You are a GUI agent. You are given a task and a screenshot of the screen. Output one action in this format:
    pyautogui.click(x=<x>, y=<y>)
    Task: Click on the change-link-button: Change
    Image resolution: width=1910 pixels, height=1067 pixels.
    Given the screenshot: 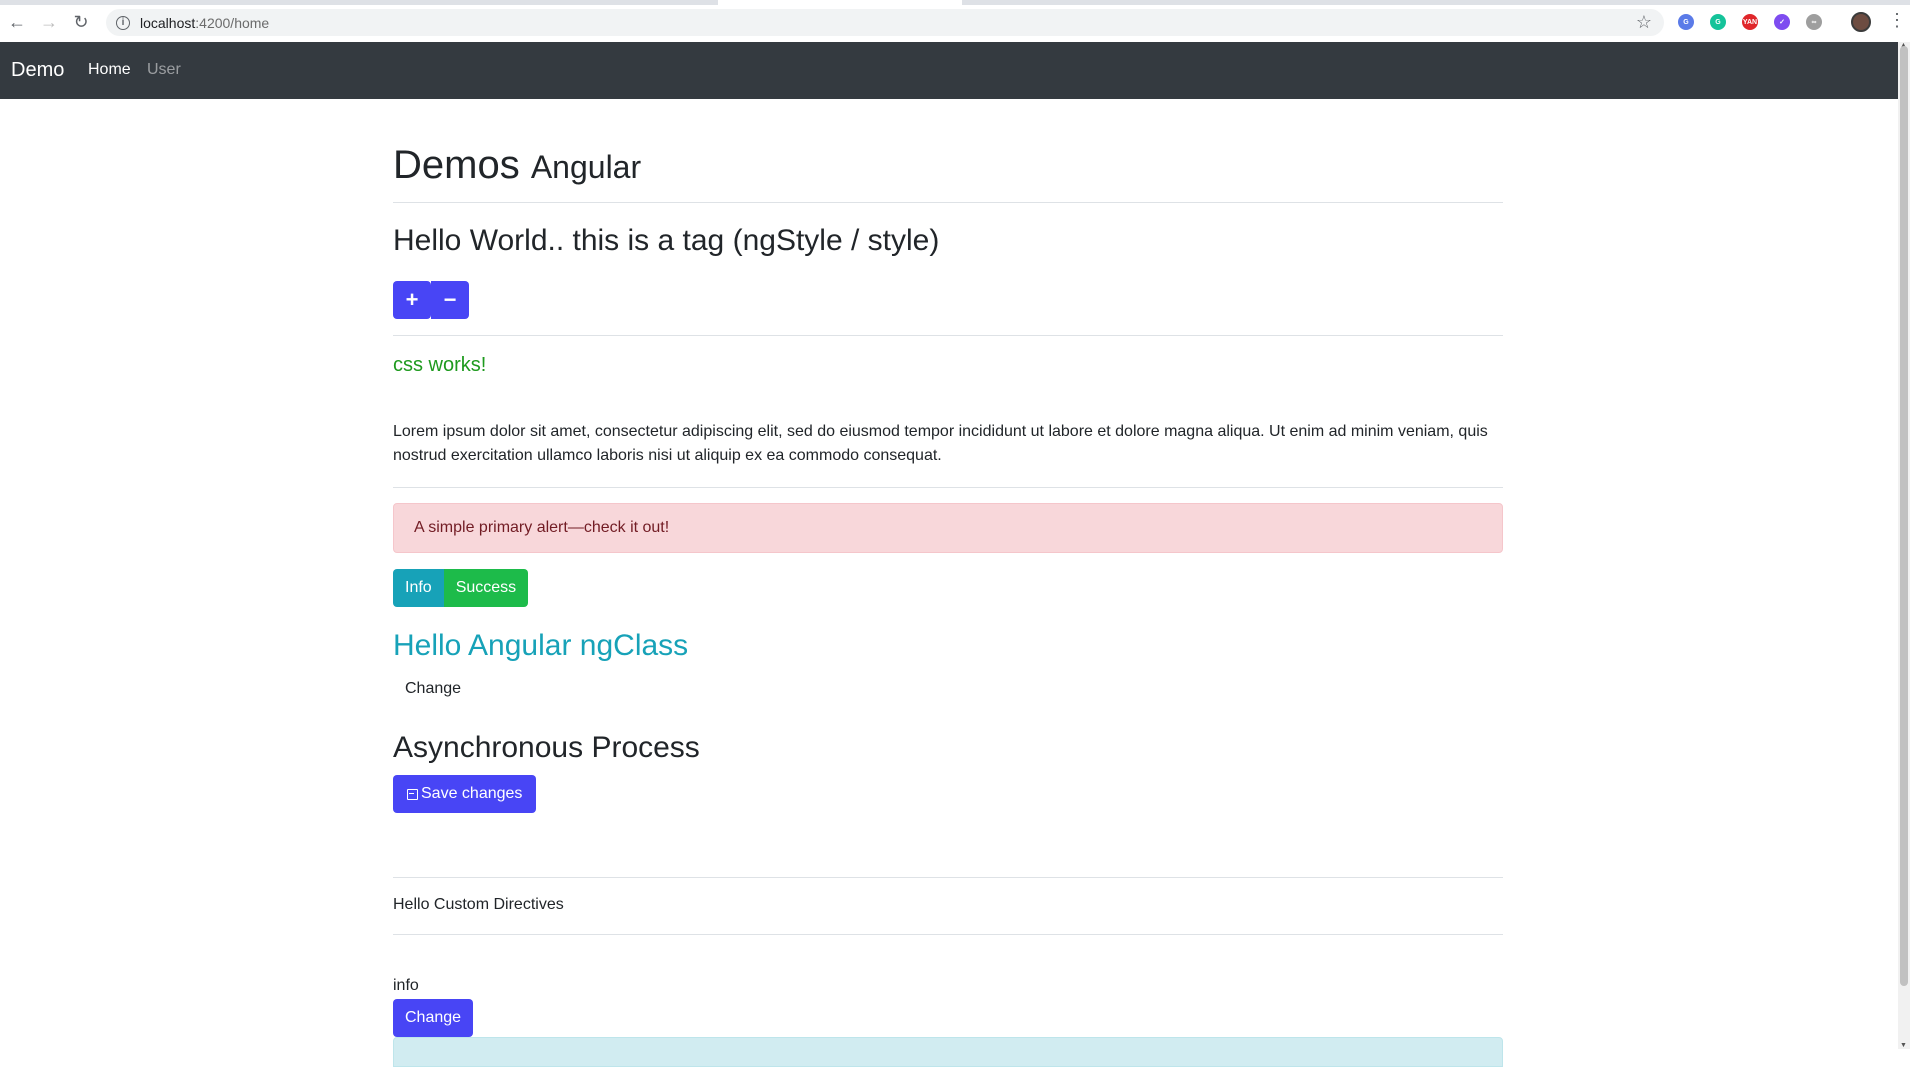 What is the action you would take?
    pyautogui.click(x=433, y=689)
    